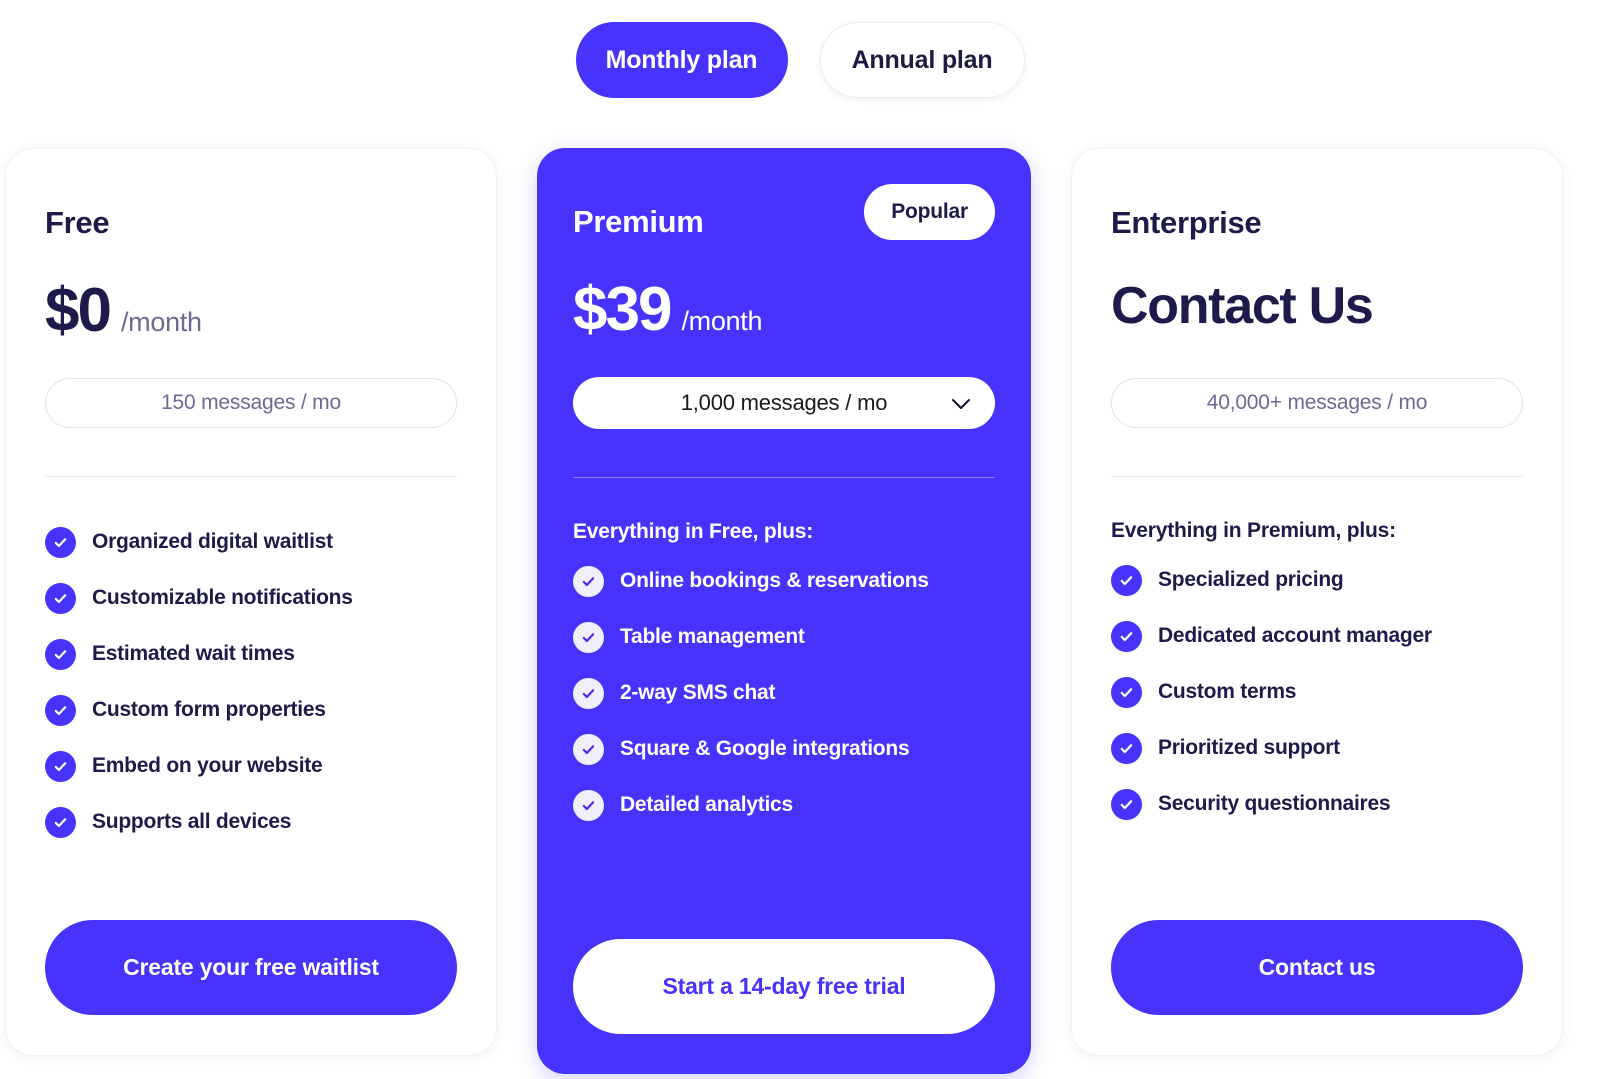  What do you see at coordinates (1227, 691) in the screenshot?
I see `feature-label: Custom terms` at bounding box center [1227, 691].